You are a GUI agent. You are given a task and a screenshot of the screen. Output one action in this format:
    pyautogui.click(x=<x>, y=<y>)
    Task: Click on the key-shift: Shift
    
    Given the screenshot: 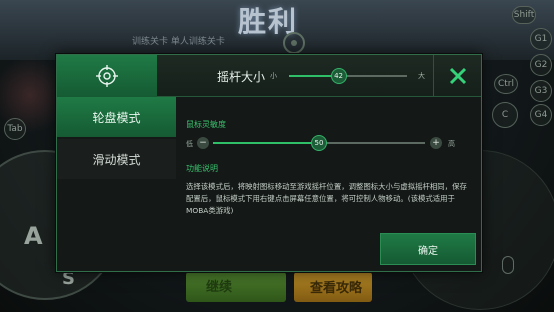 What is the action you would take?
    pyautogui.click(x=524, y=15)
    